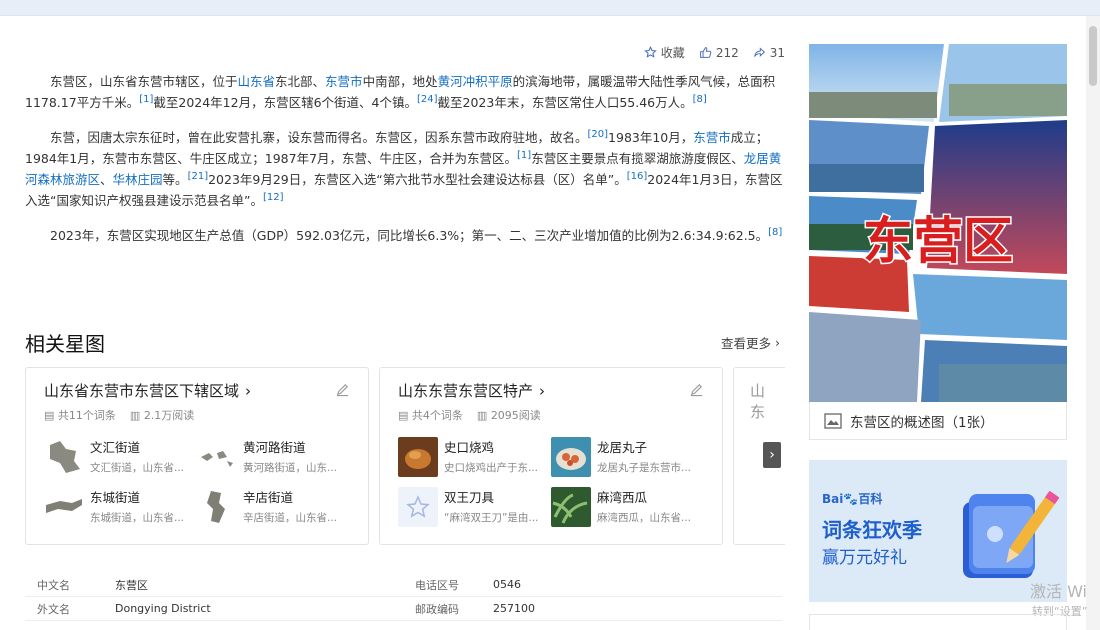  I want to click on reference-link: [20], so click(598, 134).